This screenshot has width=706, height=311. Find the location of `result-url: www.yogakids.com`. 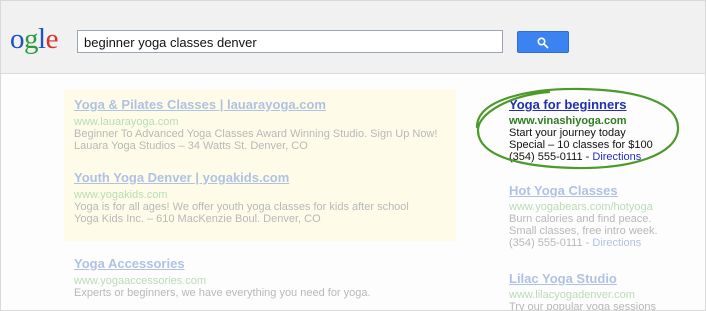

result-url: www.yogakids.com is located at coordinates (121, 195).